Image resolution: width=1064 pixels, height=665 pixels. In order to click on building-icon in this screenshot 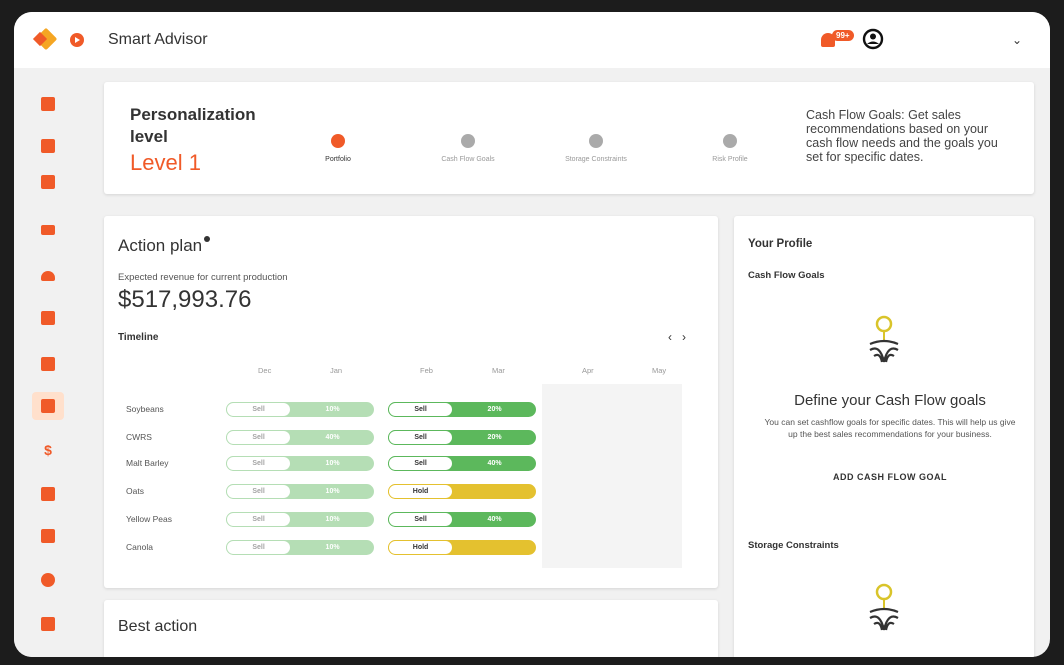, I will do `click(48, 624)`.